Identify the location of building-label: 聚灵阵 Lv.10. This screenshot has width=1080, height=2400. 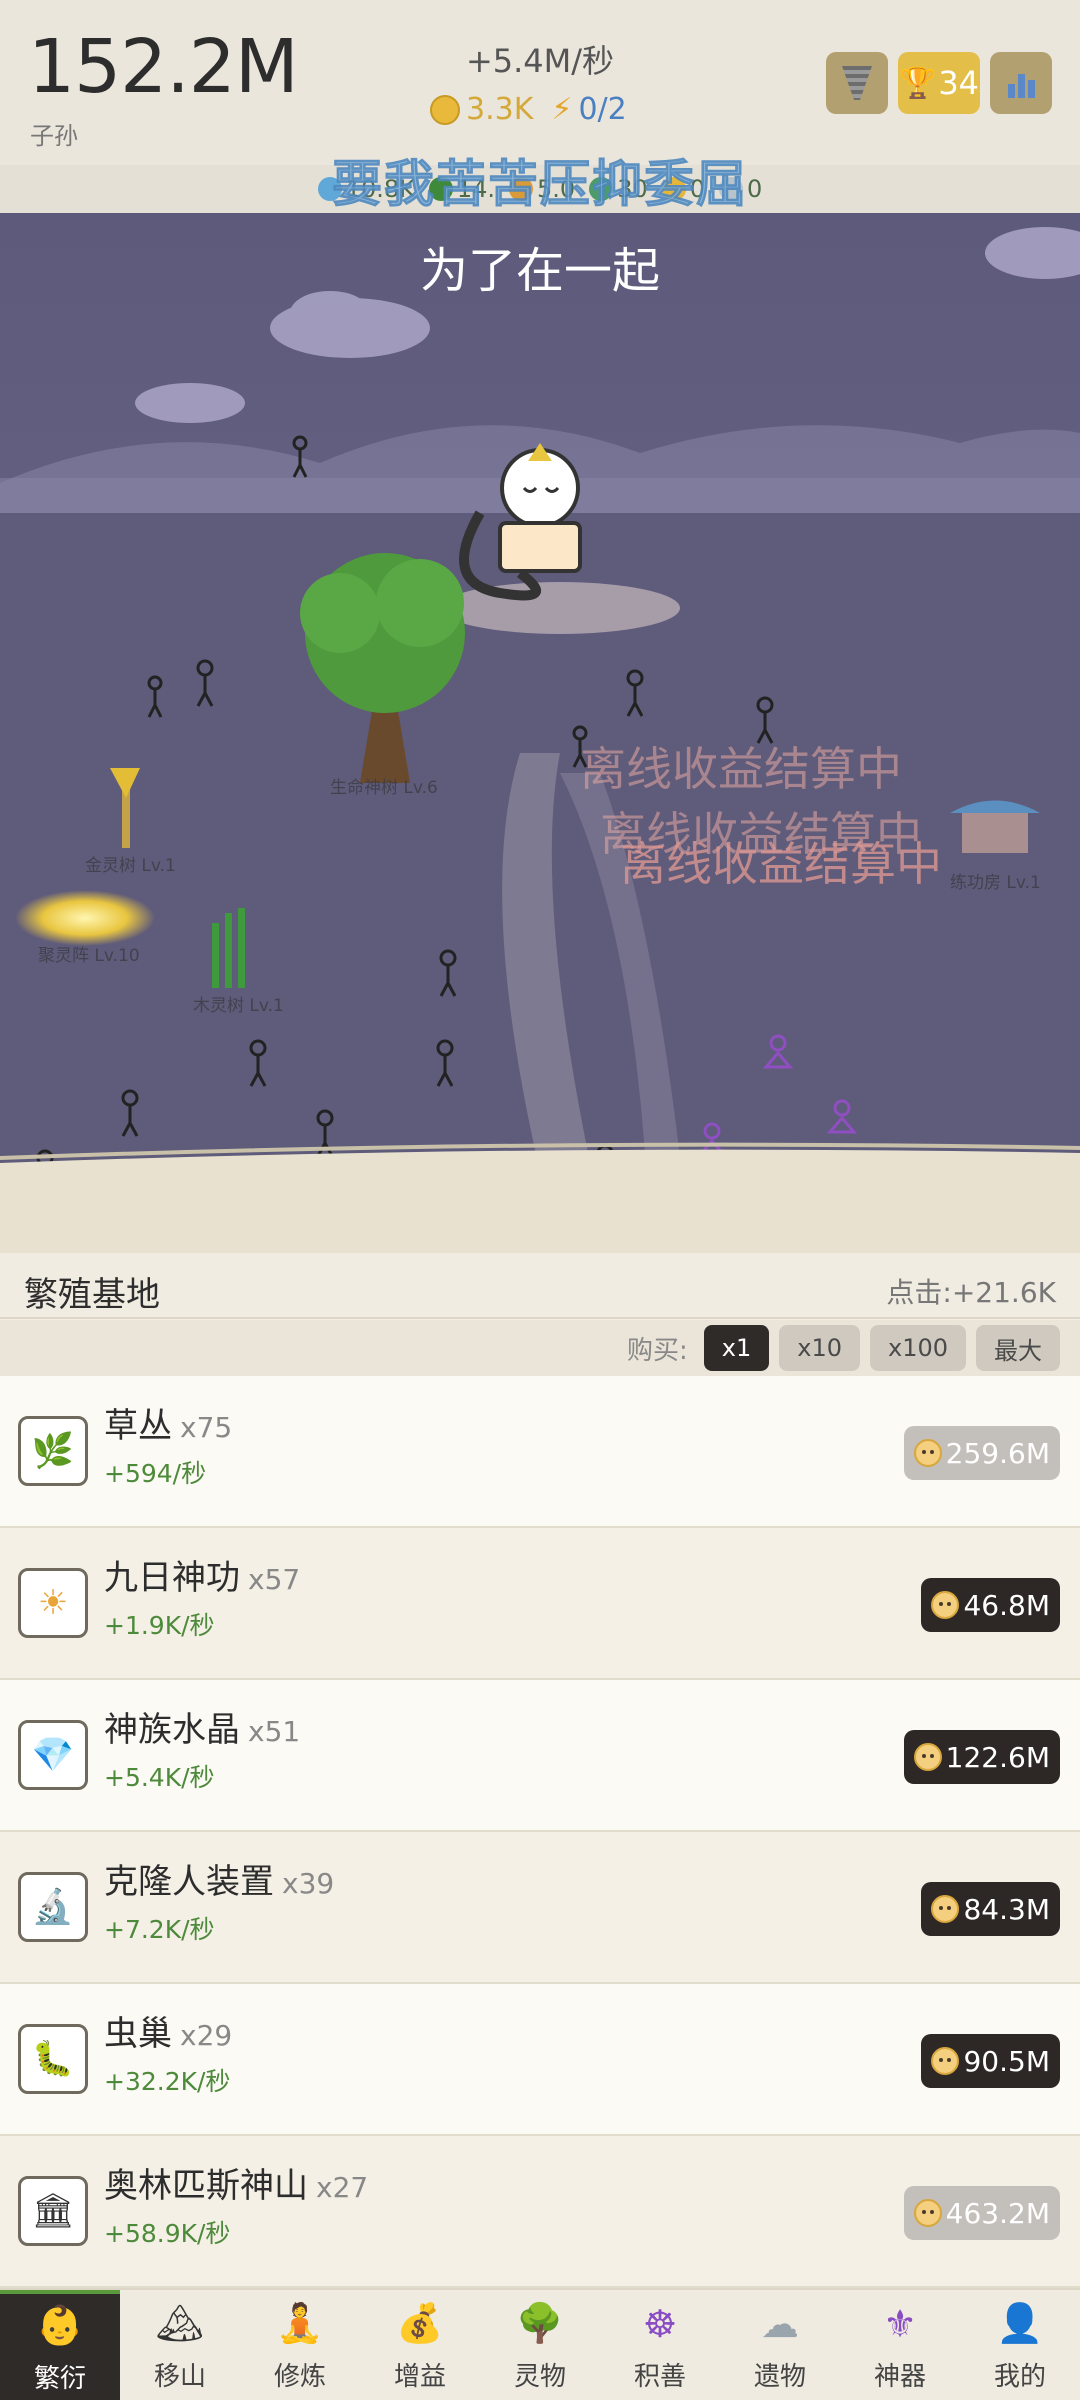
(89, 953).